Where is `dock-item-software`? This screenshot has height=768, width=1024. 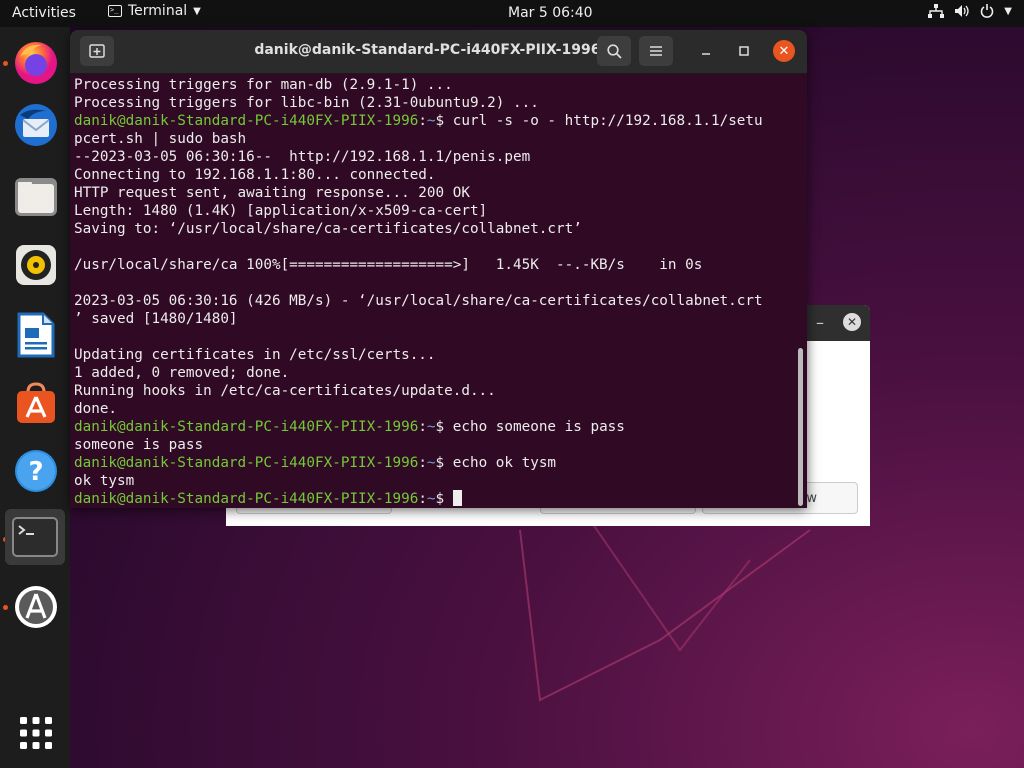
dock-item-software is located at coordinates (36, 403).